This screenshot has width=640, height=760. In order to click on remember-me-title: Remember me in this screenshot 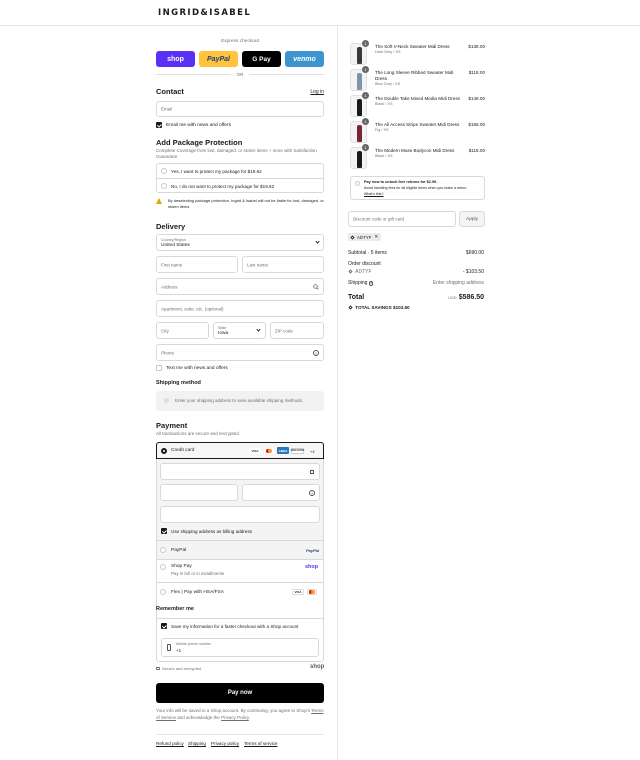, I will do `click(175, 609)`.